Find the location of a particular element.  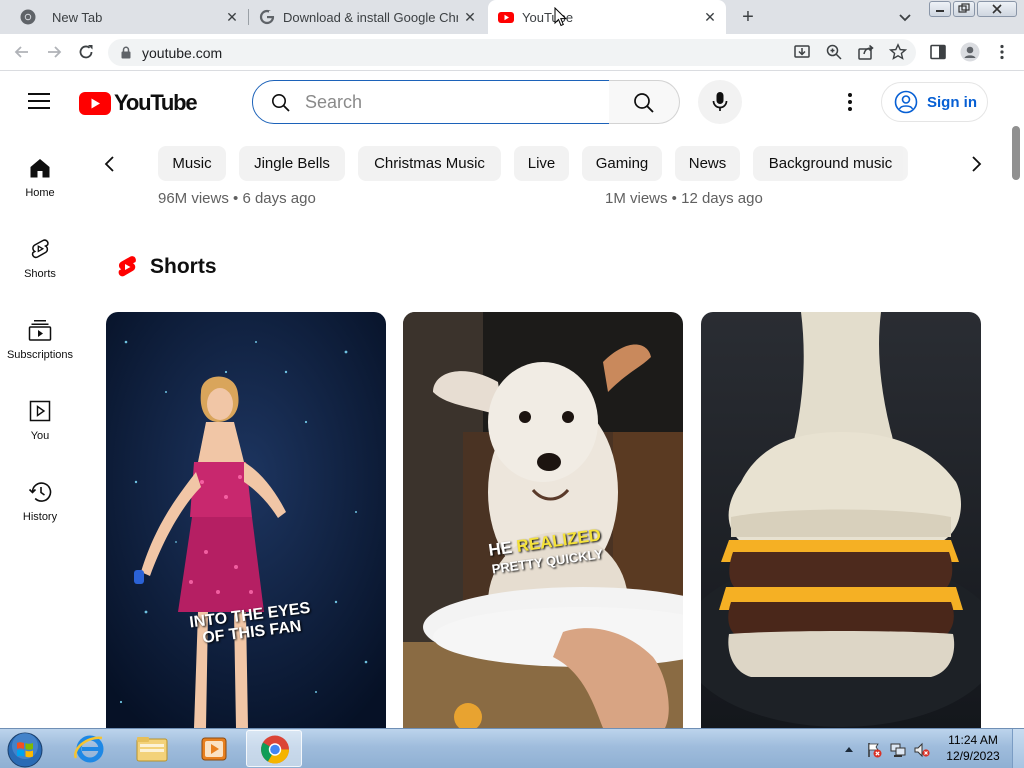

browser-toolbar: youtube.com is located at coordinates (512, 52).